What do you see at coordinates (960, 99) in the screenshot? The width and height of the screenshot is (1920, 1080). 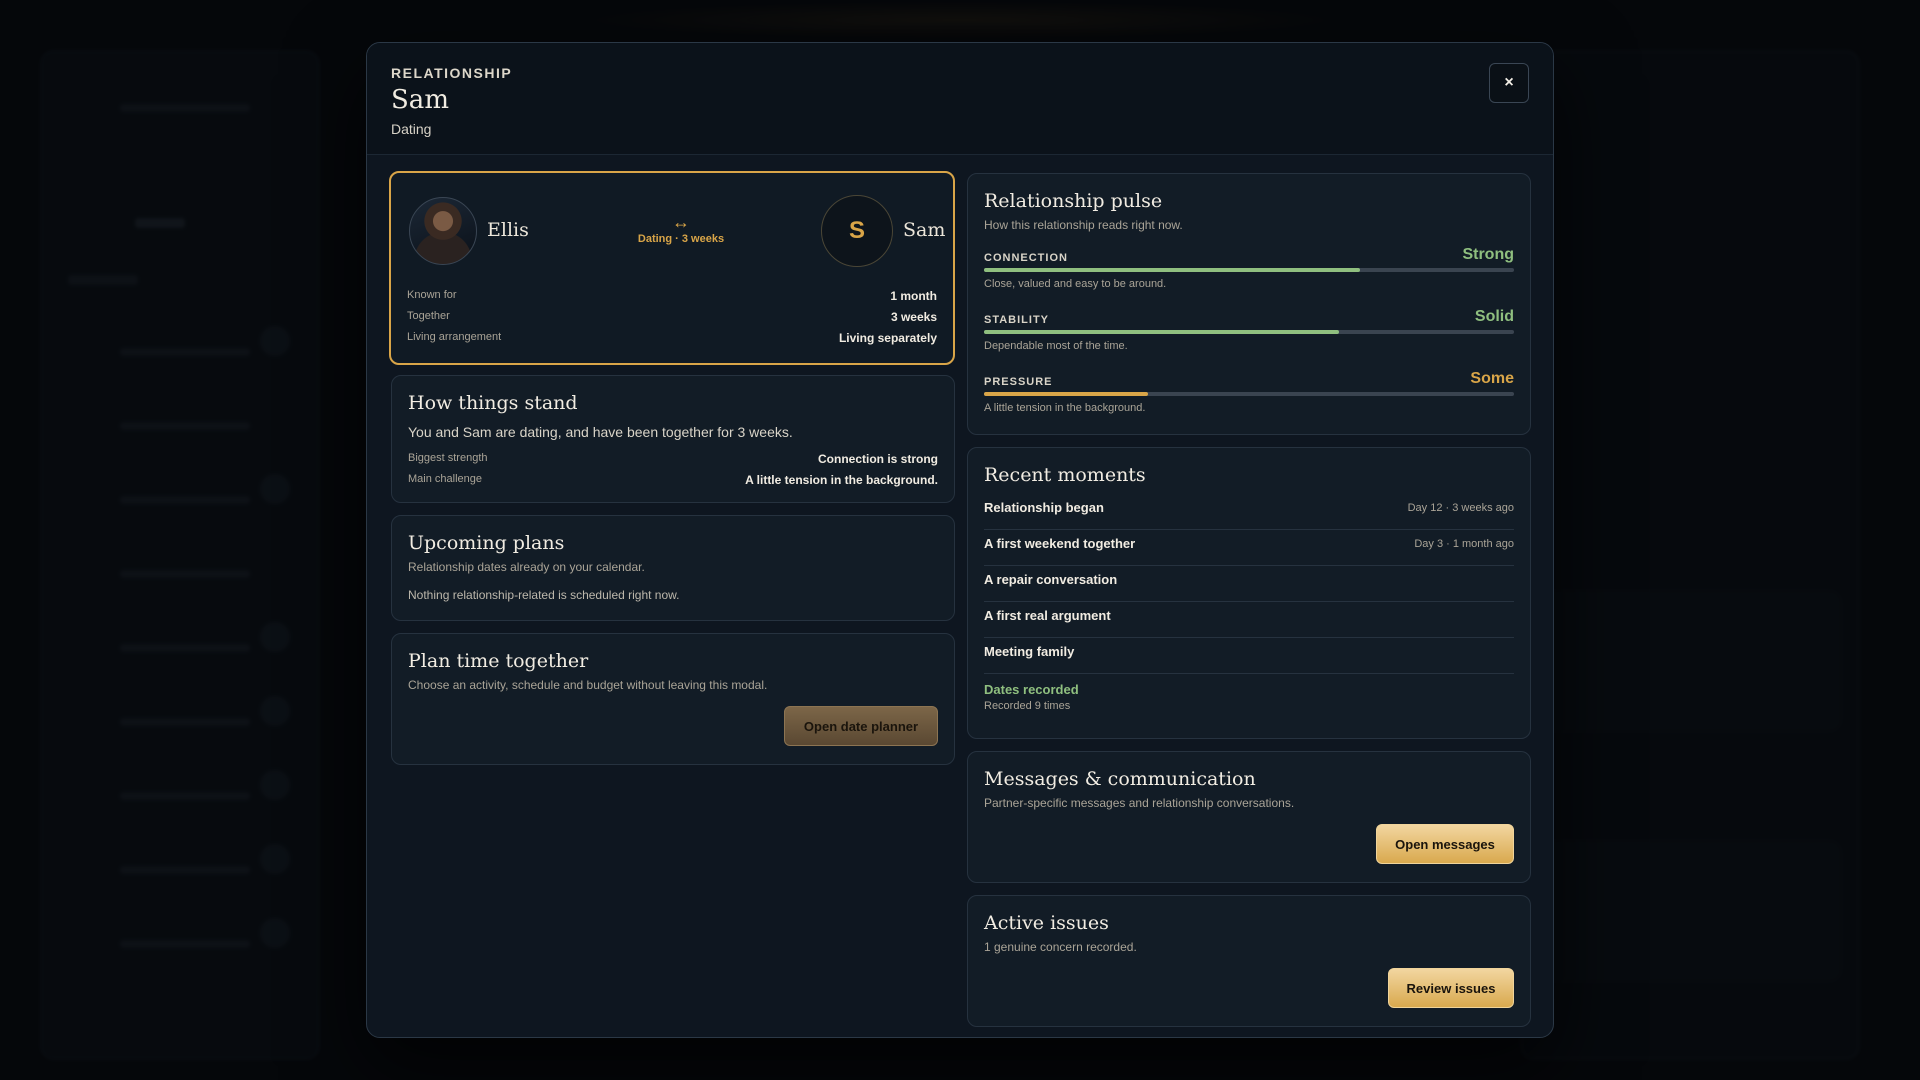 I see `modal-header: RELATIONSHIP Sam Dating ×` at bounding box center [960, 99].